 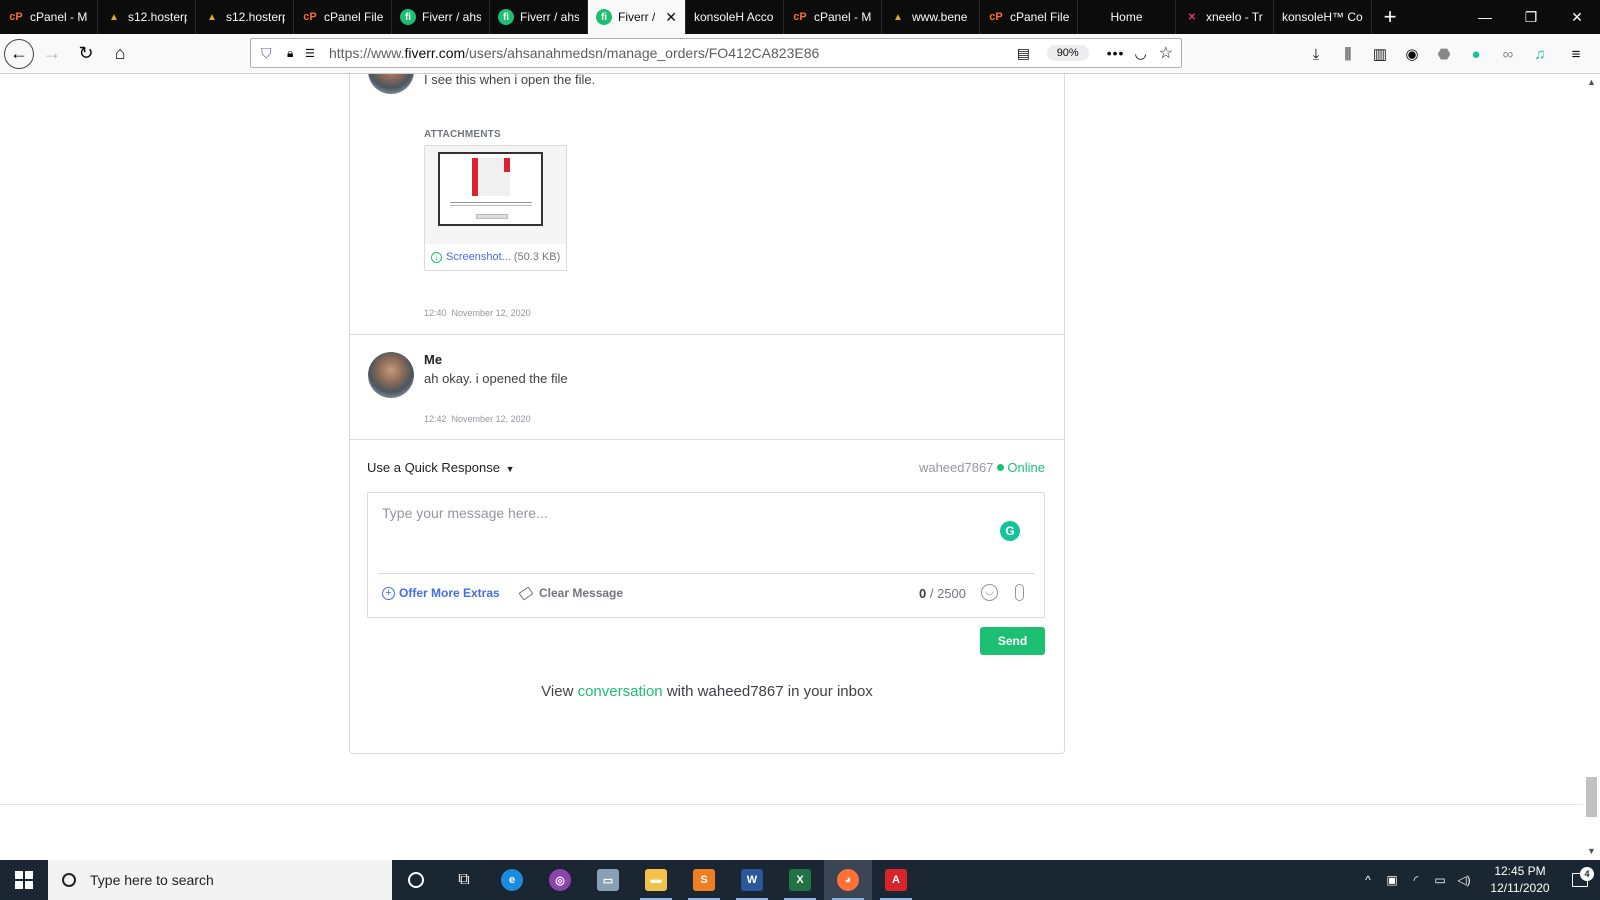 What do you see at coordinates (343, 17) in the screenshot?
I see `tab-cpanel-file-1: cP cPanel File` at bounding box center [343, 17].